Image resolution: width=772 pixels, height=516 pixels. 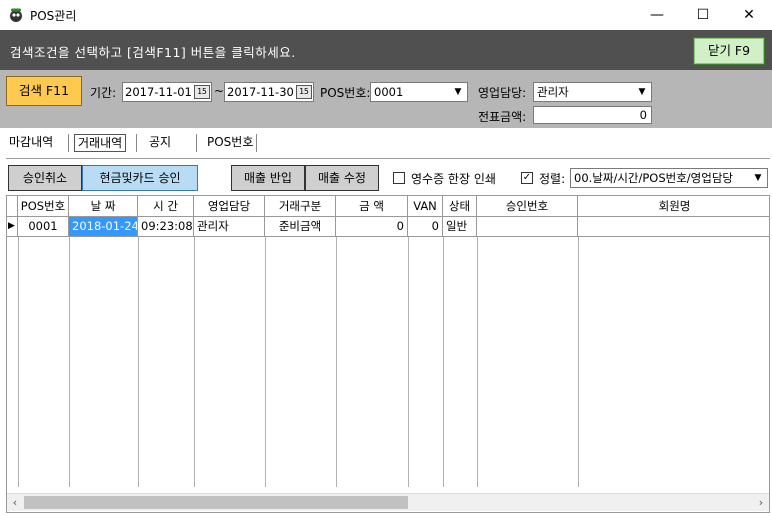 I want to click on cancel-approval-button: 승인취소, so click(x=45, y=178).